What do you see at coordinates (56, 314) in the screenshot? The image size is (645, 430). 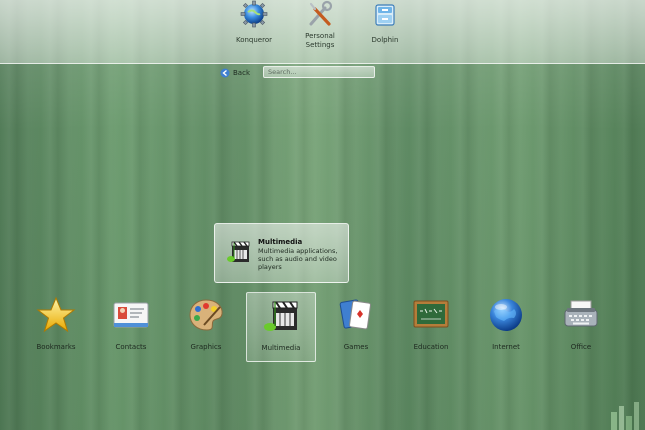 I see `star-icon` at bounding box center [56, 314].